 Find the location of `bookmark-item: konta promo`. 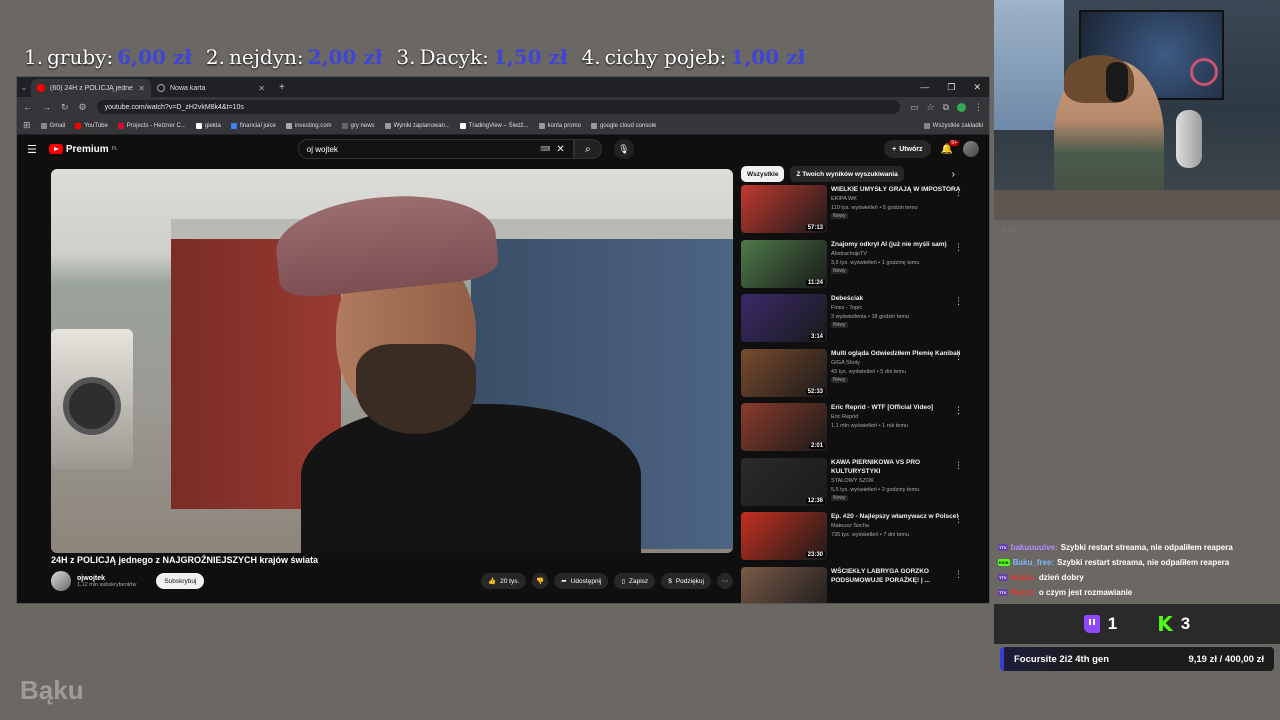

bookmark-item: konta promo is located at coordinates (559, 125).